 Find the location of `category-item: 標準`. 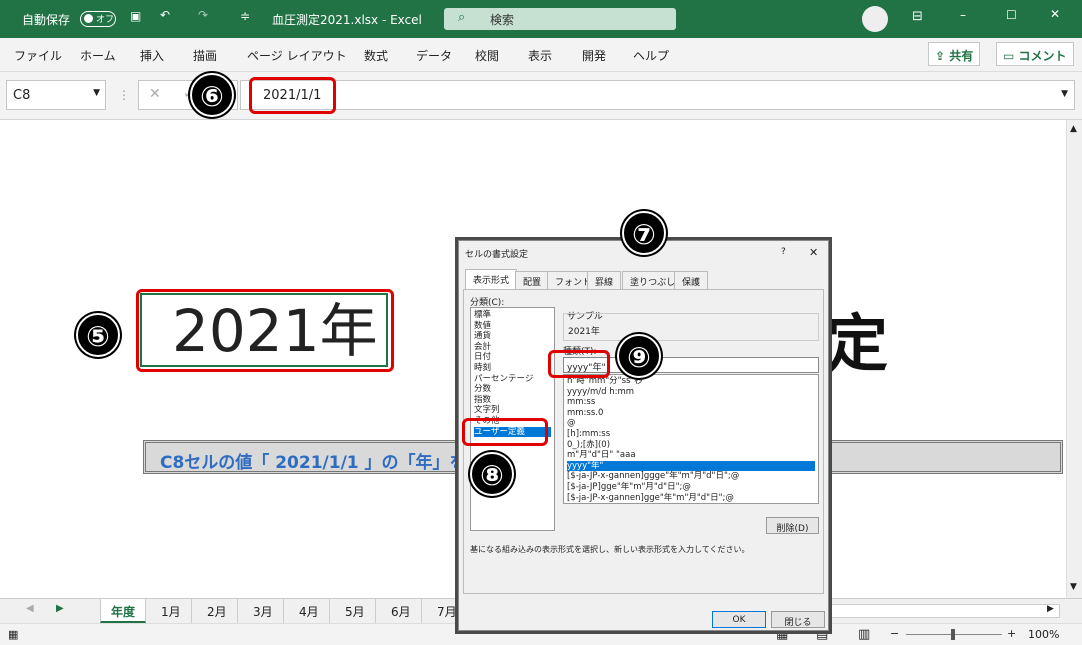

category-item: 標準 is located at coordinates (512, 315).